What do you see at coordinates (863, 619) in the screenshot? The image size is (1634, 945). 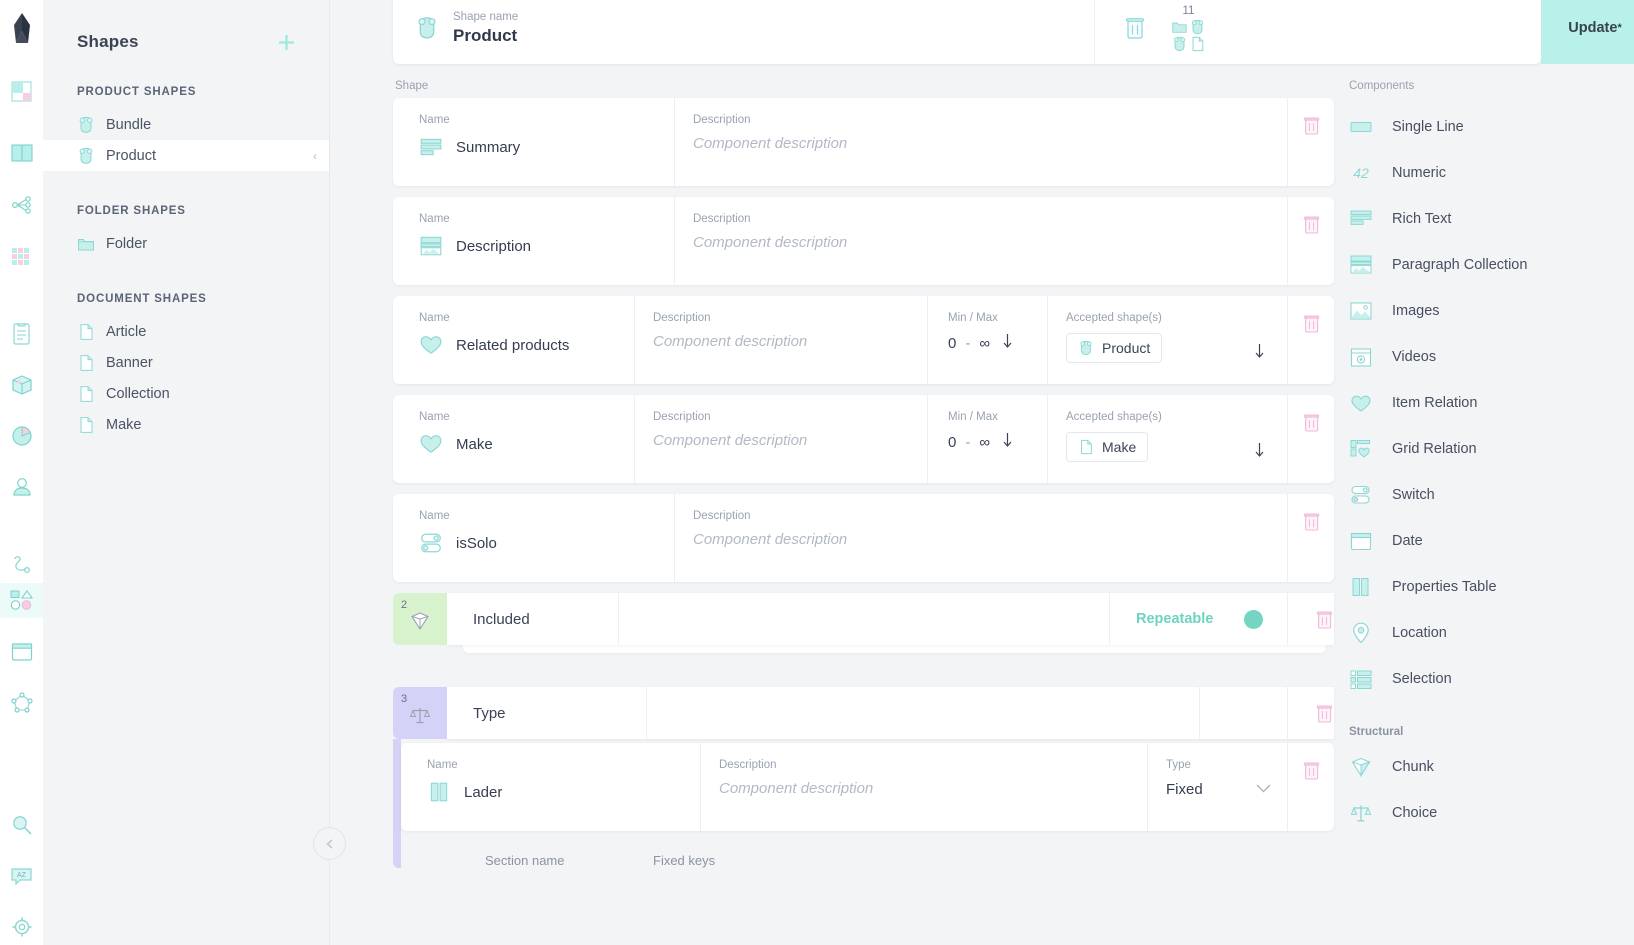 I see `structural-row: 2 Included Repeatable` at bounding box center [863, 619].